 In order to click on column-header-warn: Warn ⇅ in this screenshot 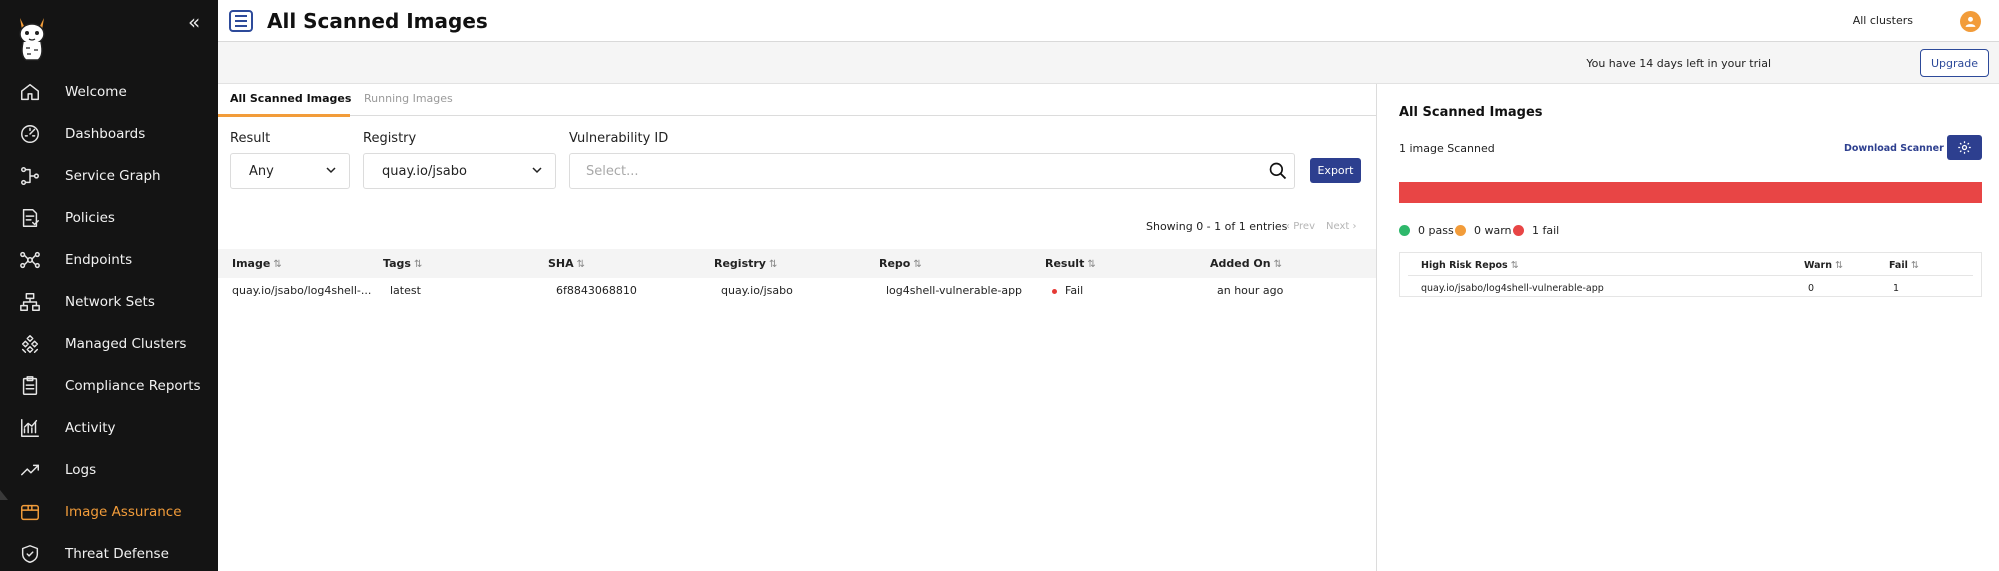, I will do `click(1823, 265)`.